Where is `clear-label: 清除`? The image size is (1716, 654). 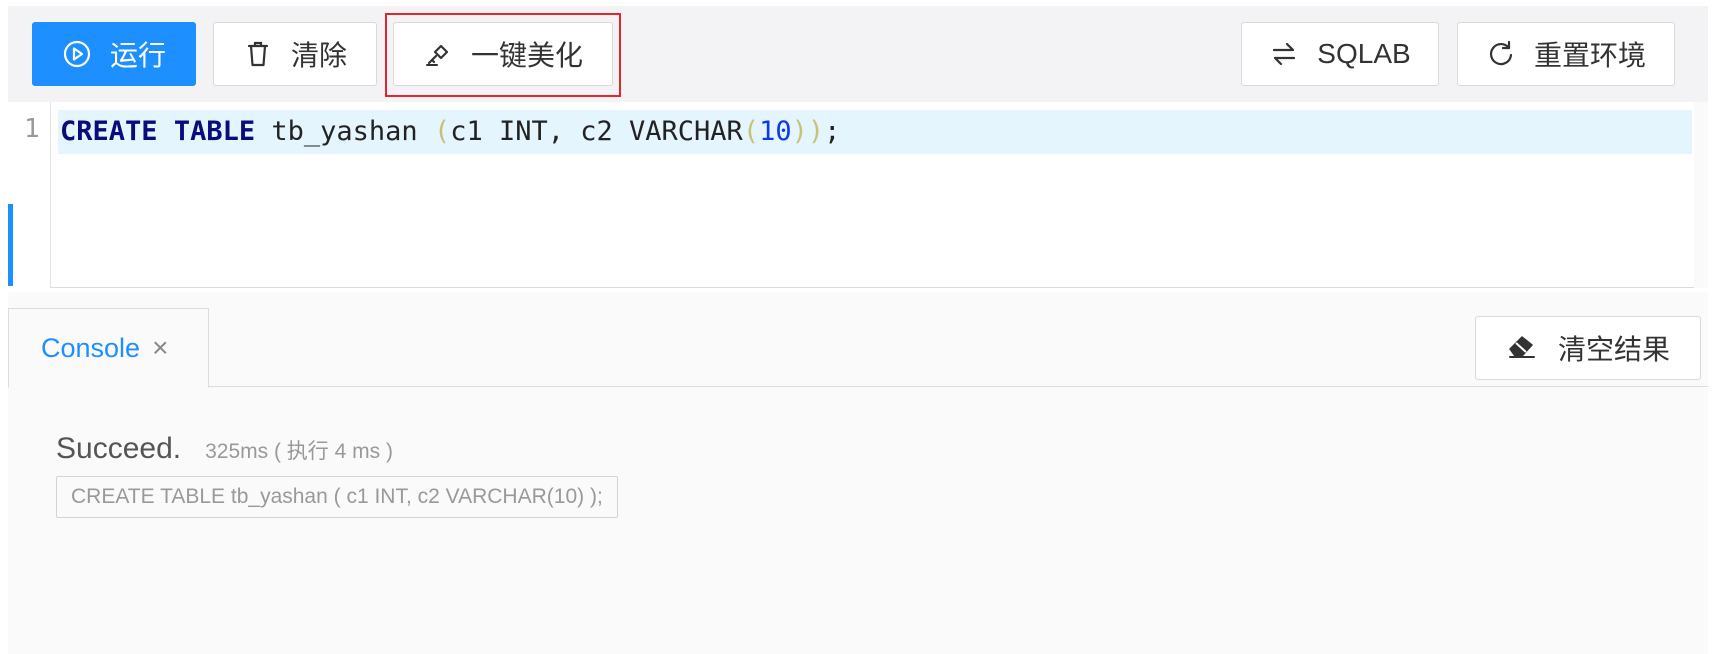 clear-label: 清除 is located at coordinates (318, 55).